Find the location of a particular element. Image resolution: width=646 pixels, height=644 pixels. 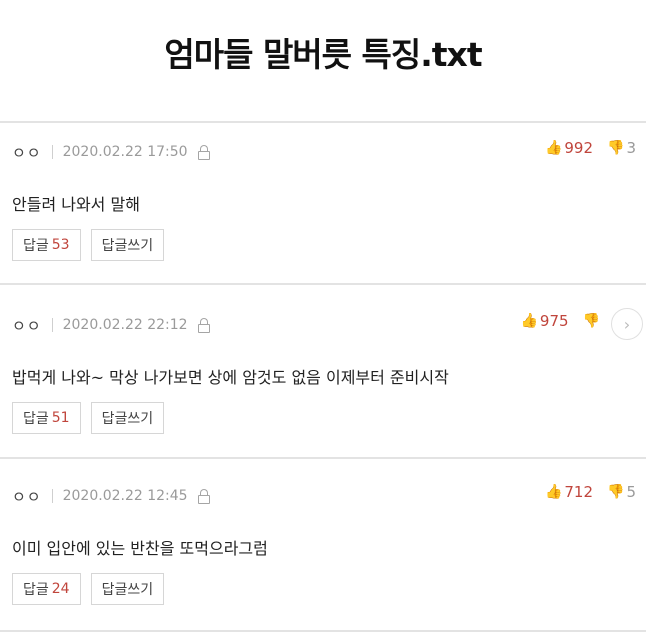

comment-meta: ㅇㅇ 2020.02.22 17:50 is located at coordinates (111, 152).